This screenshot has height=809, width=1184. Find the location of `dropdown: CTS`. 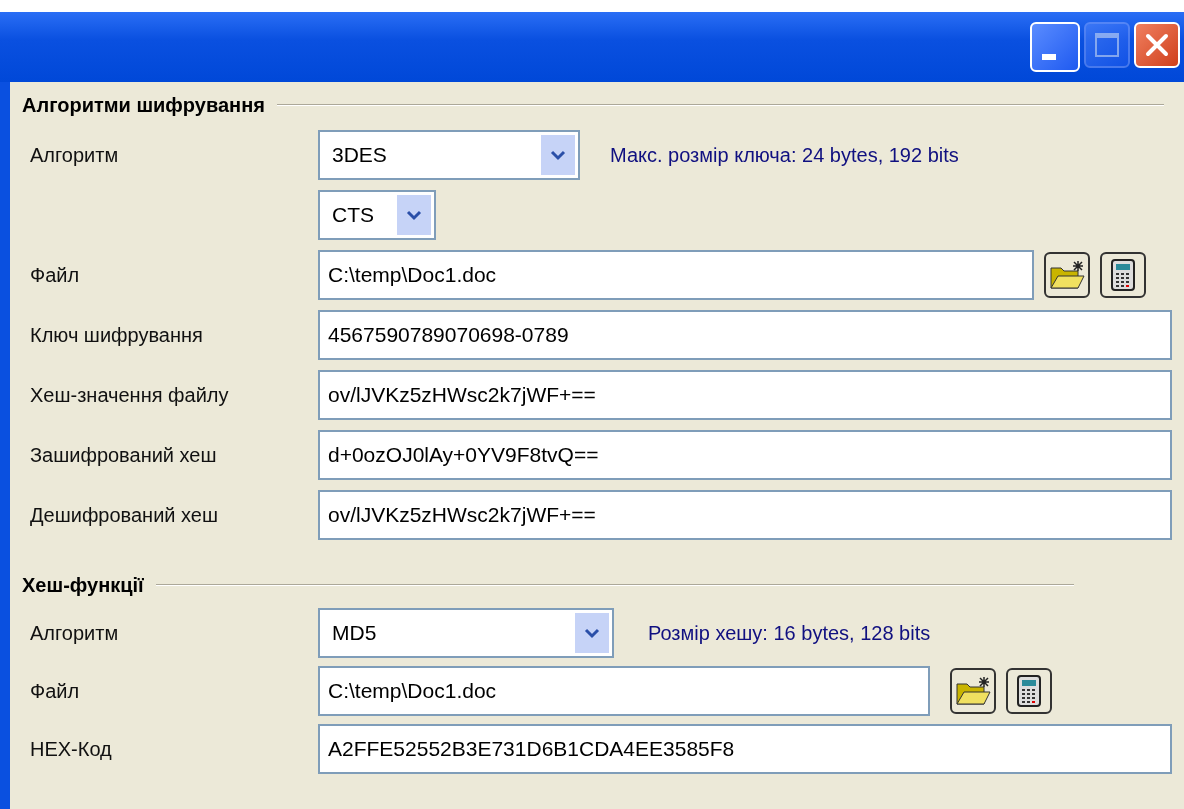

dropdown: CTS is located at coordinates (377, 215).